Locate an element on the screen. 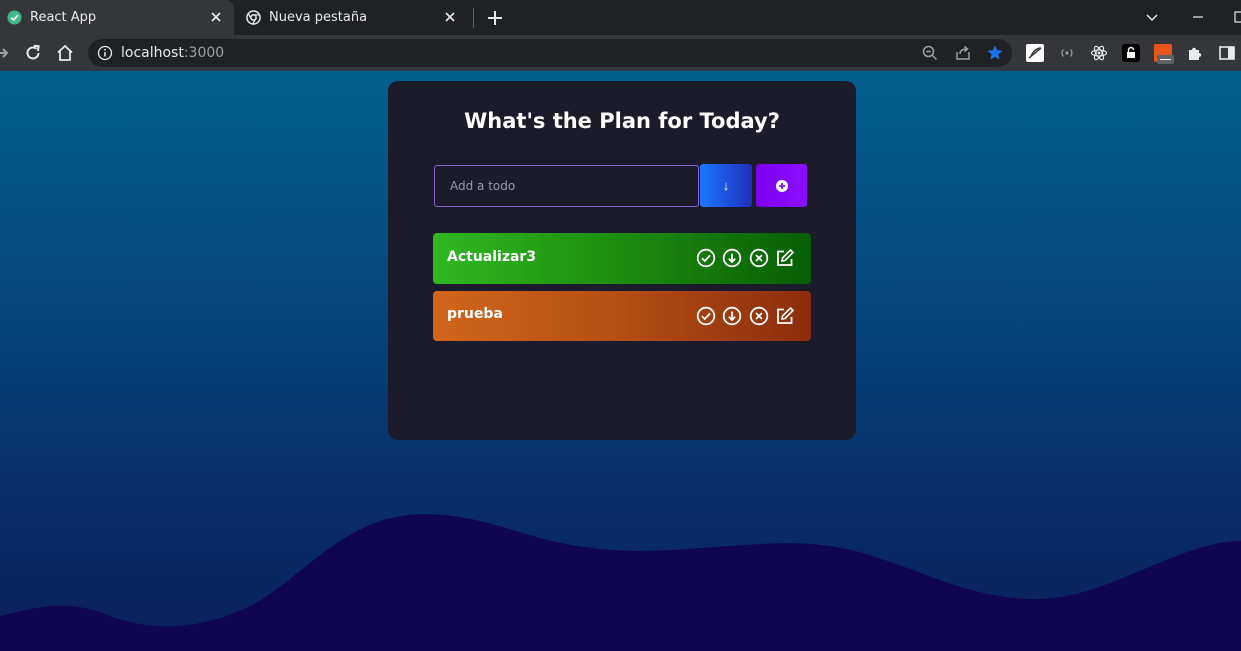 The width and height of the screenshot is (1241, 651). minimize-icon is located at coordinates (1198, 17).